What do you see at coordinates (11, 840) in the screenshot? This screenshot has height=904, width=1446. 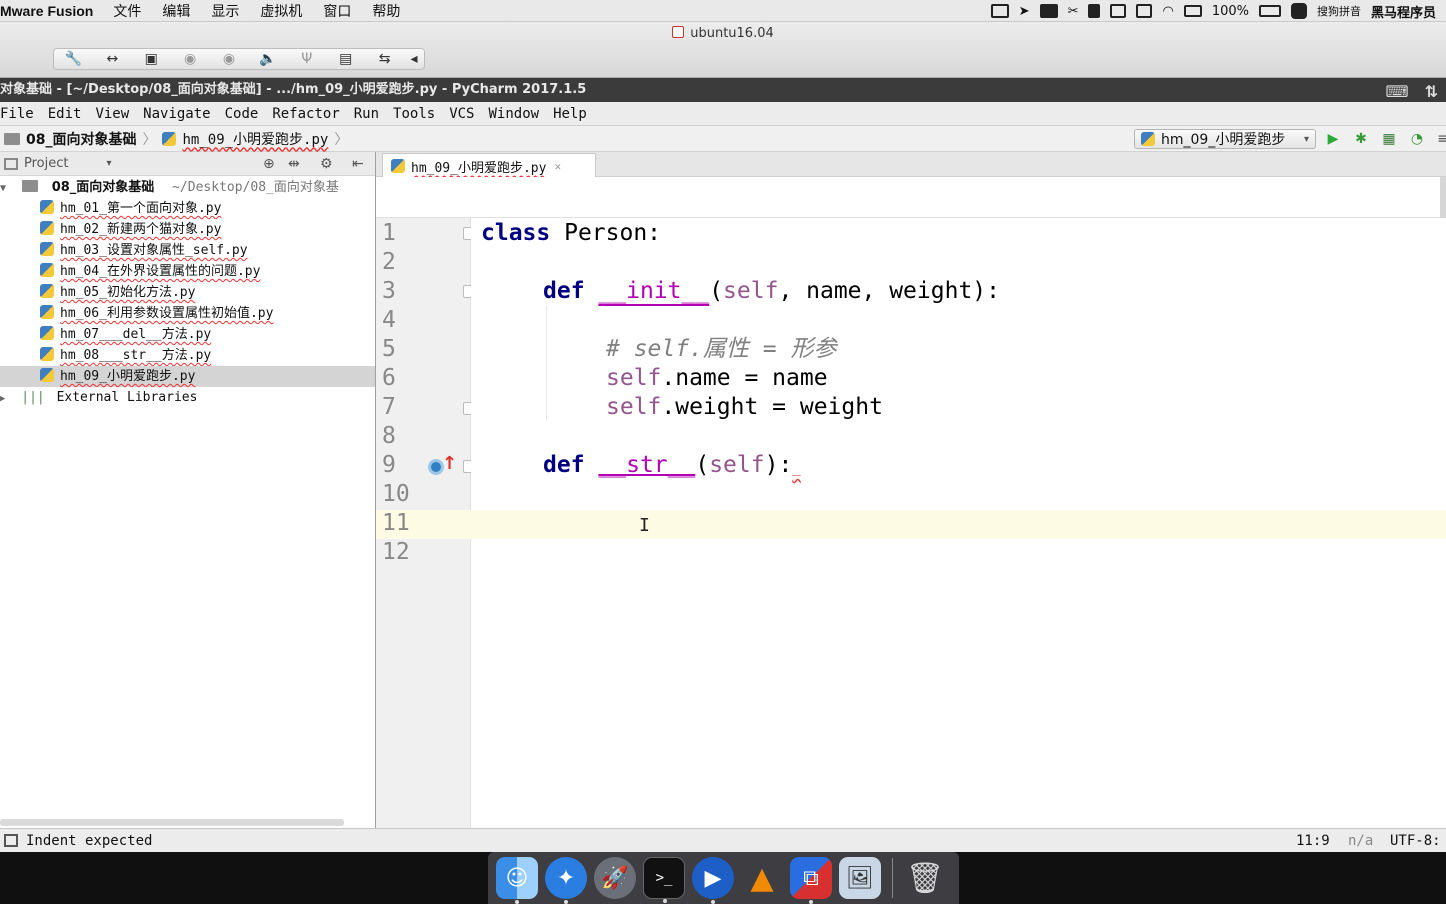 I see `tool-windows-icon` at bounding box center [11, 840].